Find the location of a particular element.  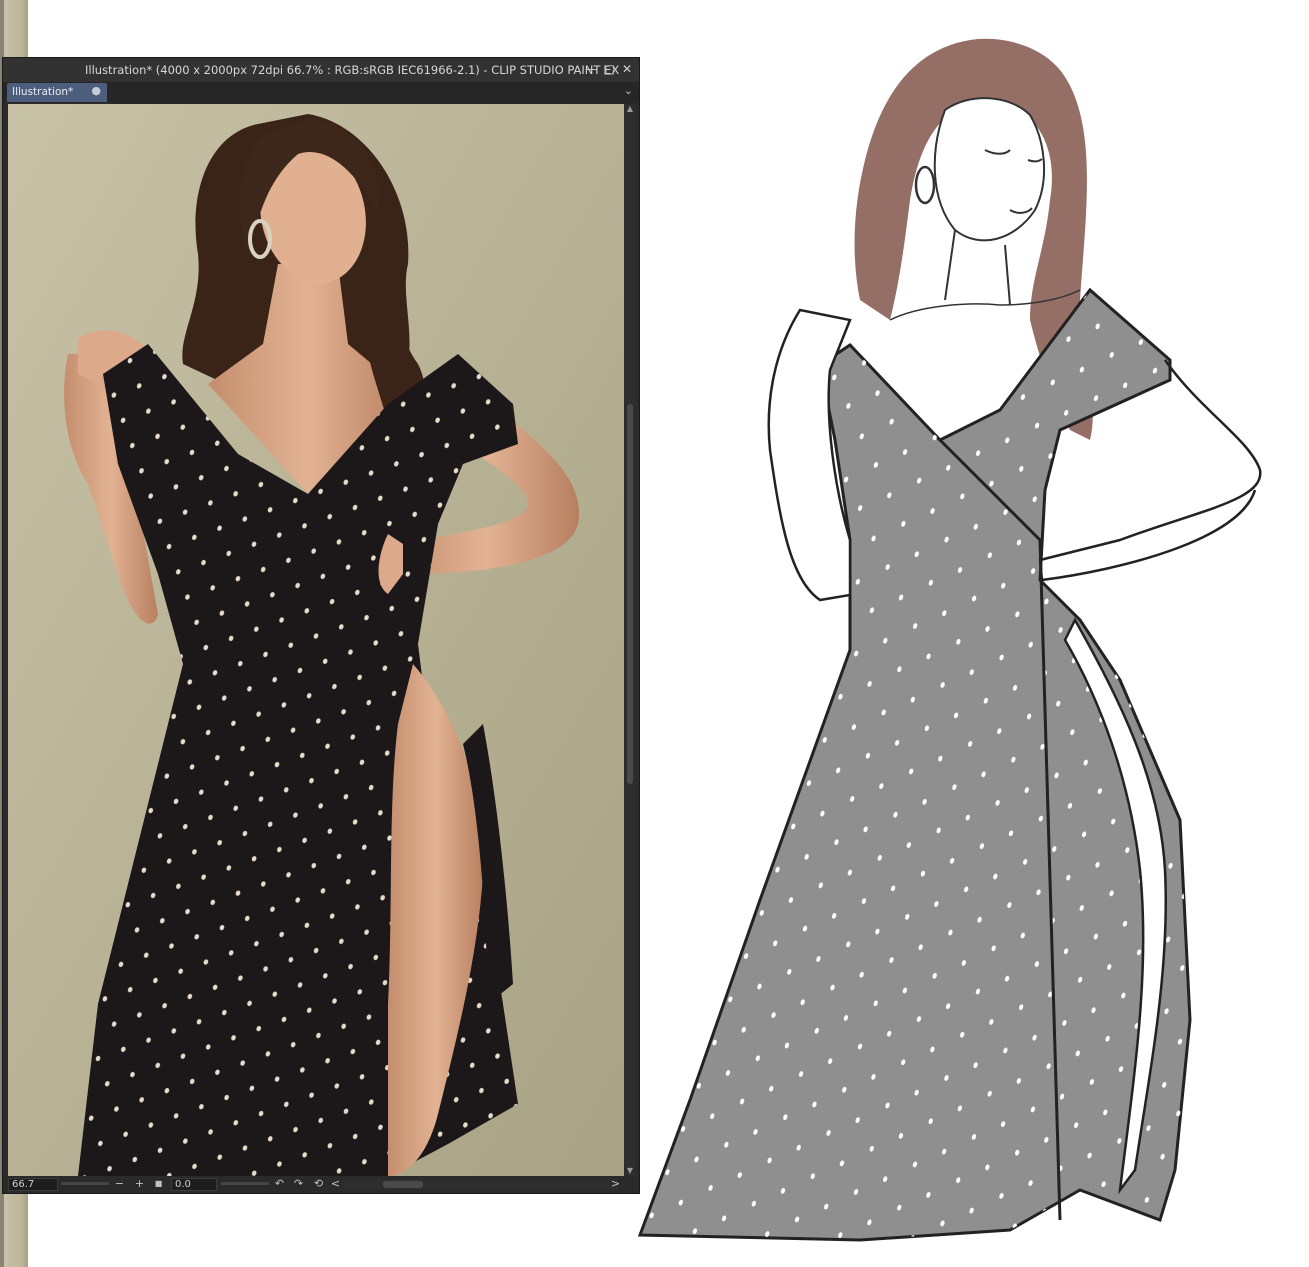

tab-illustration: Illustration* ● is located at coordinates (57, 92).